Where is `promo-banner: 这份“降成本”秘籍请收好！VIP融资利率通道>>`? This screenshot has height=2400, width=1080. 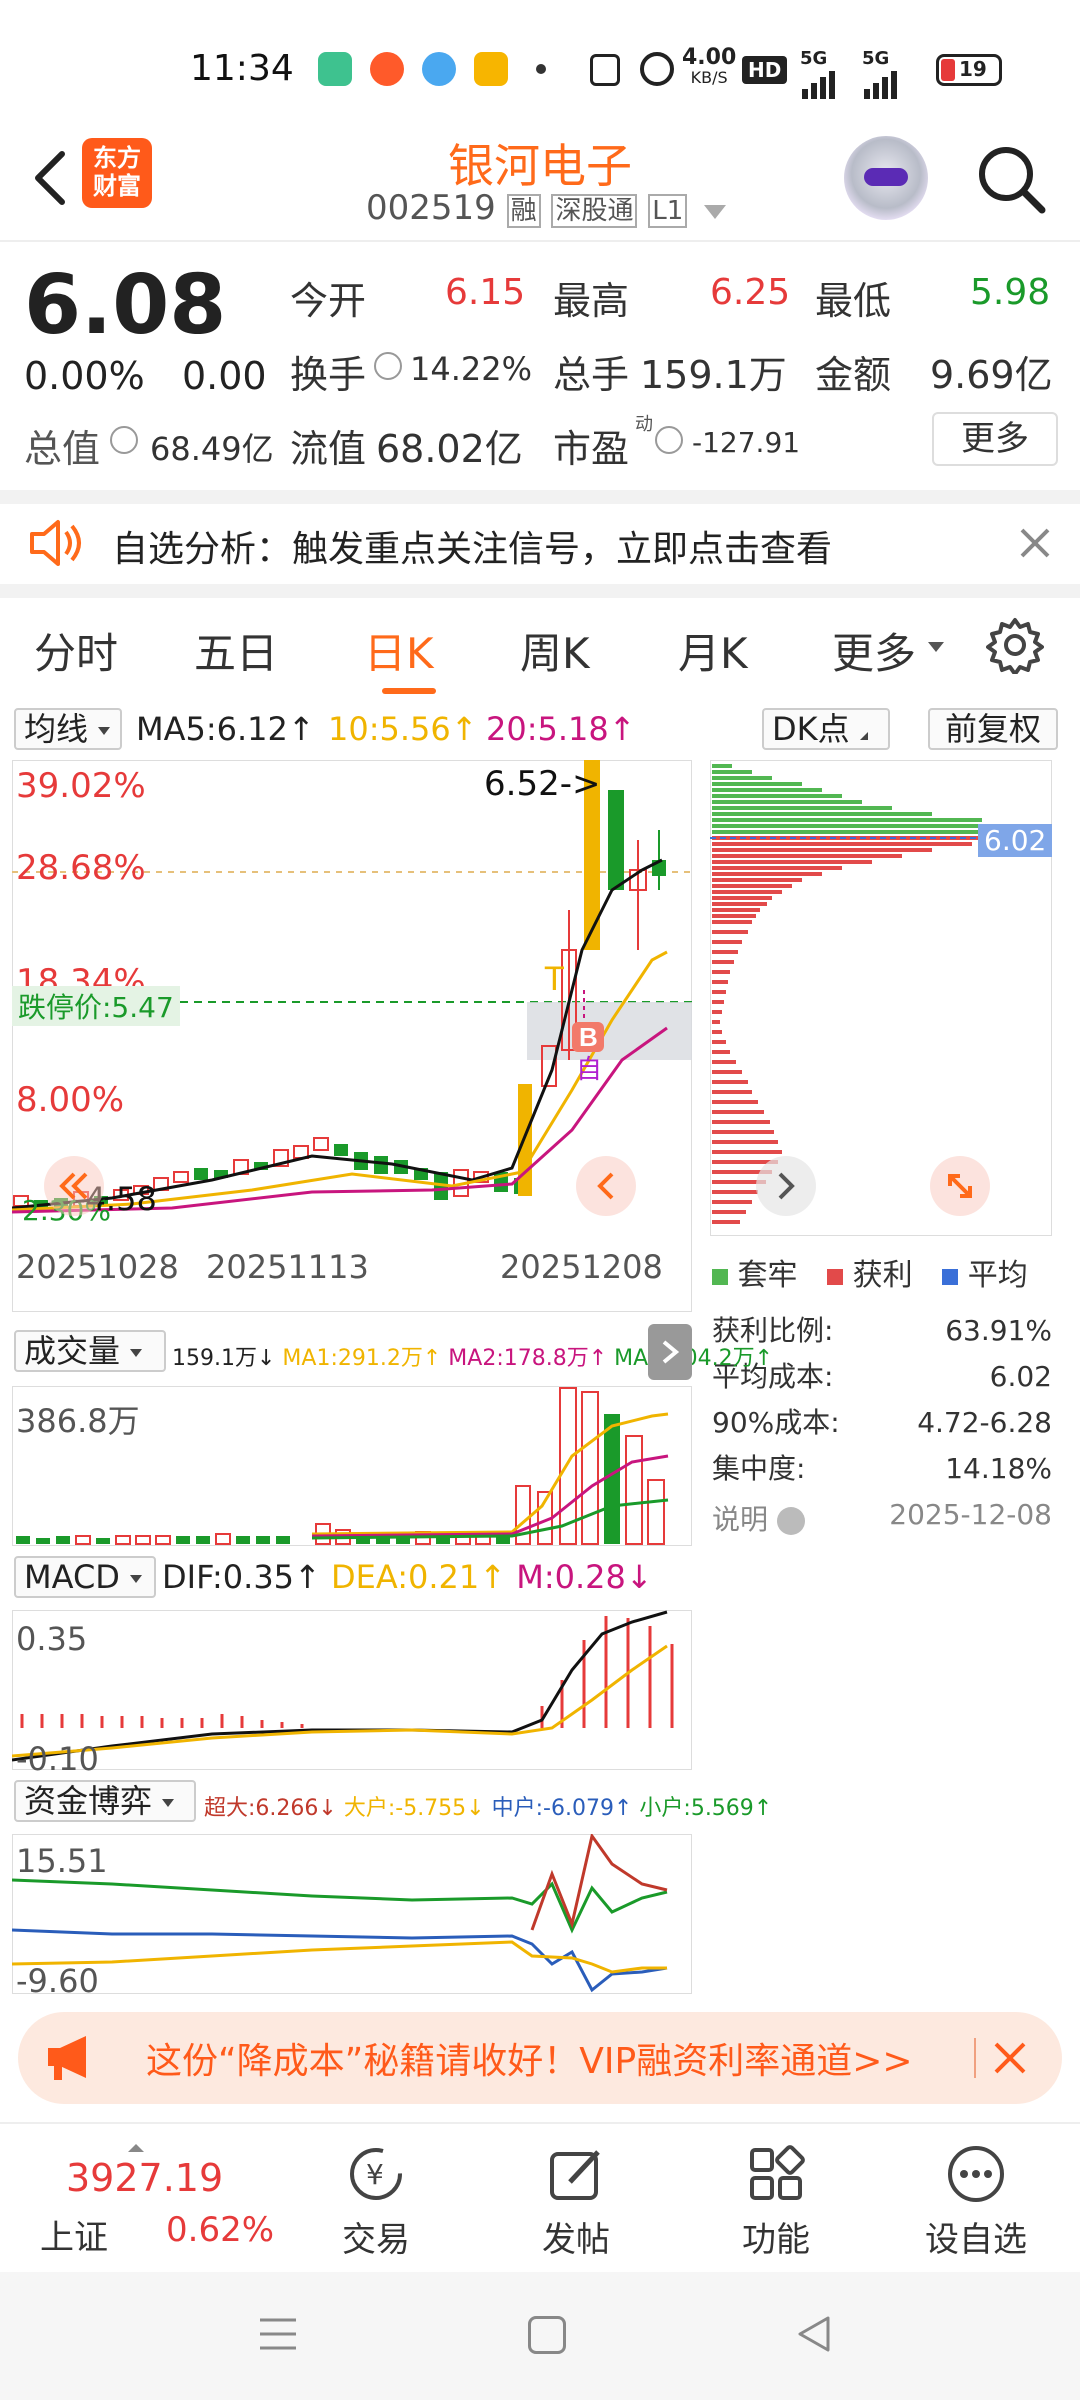
promo-banner: 这份“降成本”秘籍请收好！VIP融资利率通道>> is located at coordinates (540, 2058).